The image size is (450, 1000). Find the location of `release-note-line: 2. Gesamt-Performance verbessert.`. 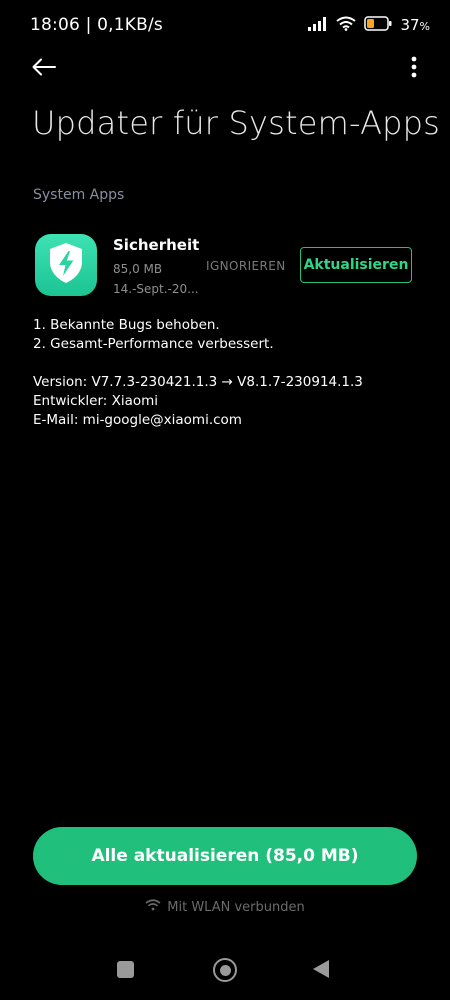

release-note-line: 2. Gesamt-Performance verbessert. is located at coordinates (153, 344).